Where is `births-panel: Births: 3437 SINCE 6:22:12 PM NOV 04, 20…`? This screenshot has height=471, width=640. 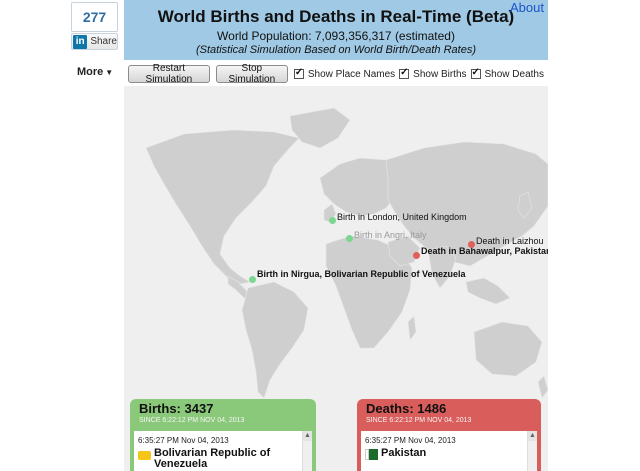
births-panel: Births: 3437 SINCE 6:22:12 PM NOV 04, 20… is located at coordinates (223, 435).